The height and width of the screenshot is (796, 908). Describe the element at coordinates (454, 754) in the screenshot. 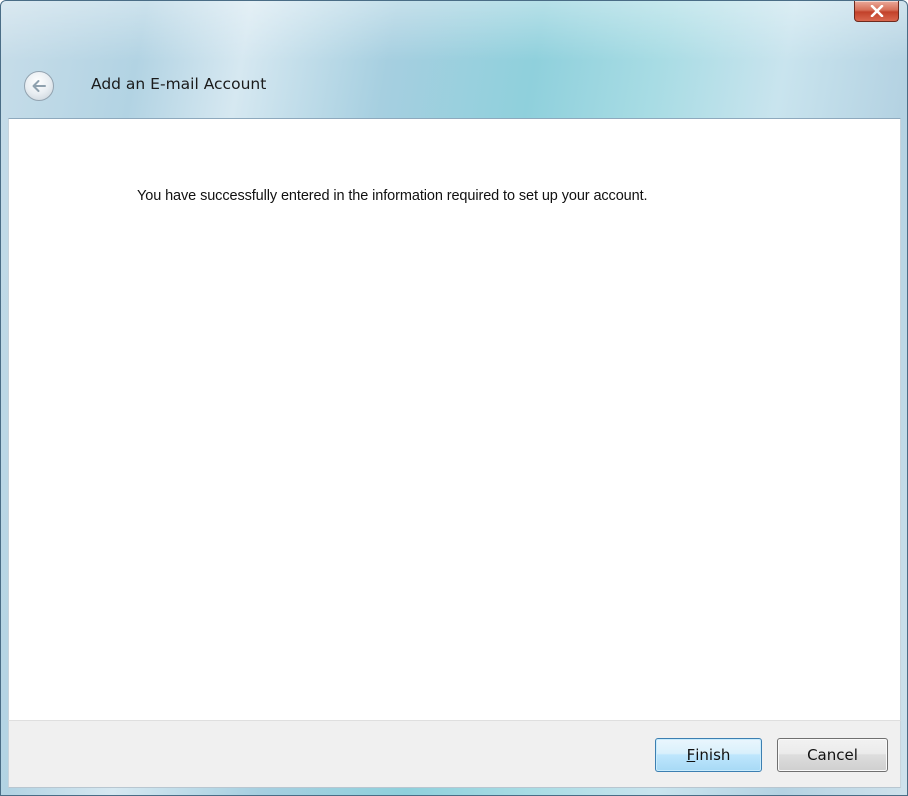

I see `button-bar: Finish Cancel` at that location.